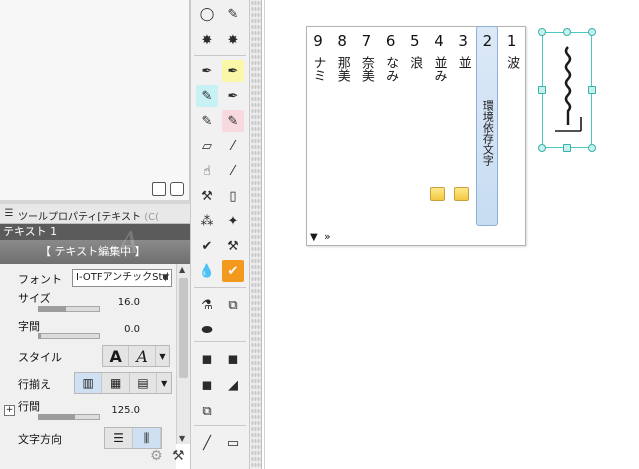 The width and height of the screenshot is (639, 469). I want to click on style-dropdown-icon: ▼, so click(162, 356).